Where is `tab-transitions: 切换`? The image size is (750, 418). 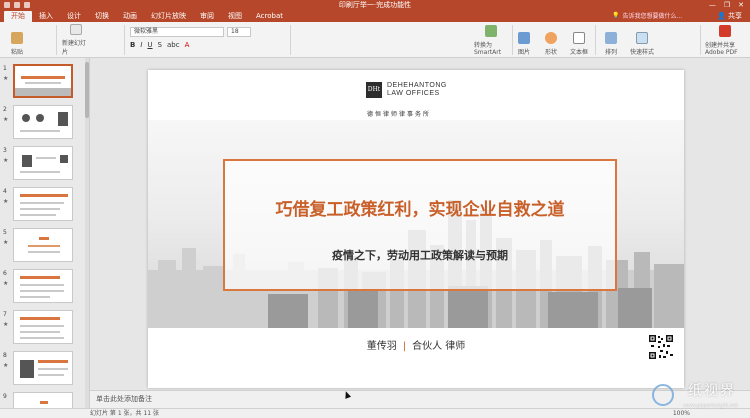
tab-transitions: 切换 is located at coordinates (102, 16).